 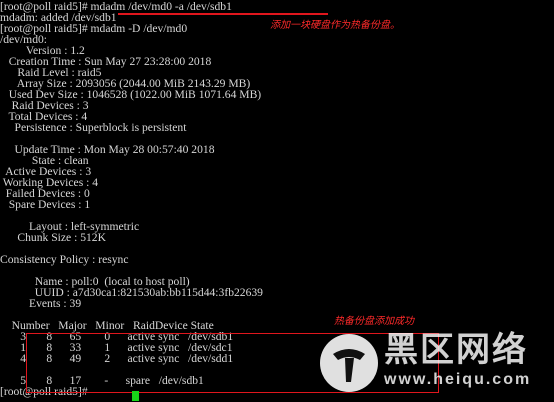 I want to click on annotation-spare-added: 热备份盘添加成功, so click(x=374, y=321).